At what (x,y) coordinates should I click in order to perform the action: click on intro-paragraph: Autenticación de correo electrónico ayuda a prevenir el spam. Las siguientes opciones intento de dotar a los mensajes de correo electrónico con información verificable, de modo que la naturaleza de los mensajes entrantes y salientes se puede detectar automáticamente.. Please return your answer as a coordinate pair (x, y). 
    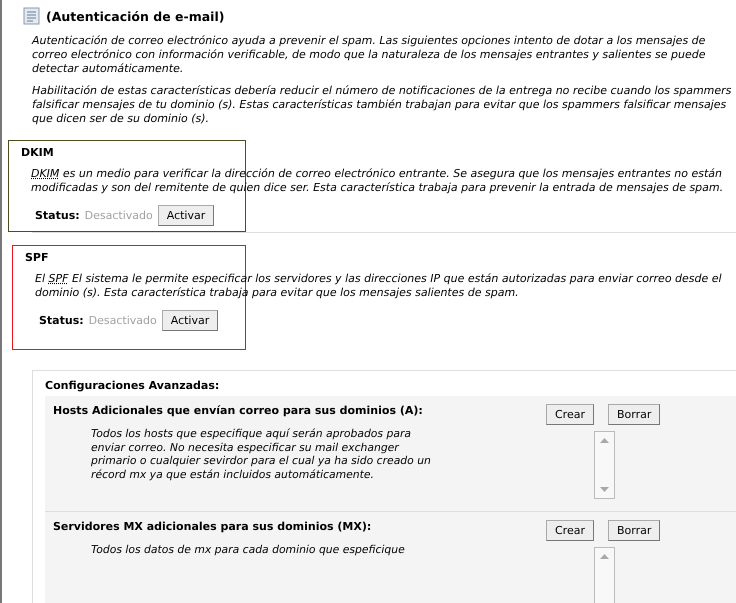
    Looking at the image, I should click on (369, 55).